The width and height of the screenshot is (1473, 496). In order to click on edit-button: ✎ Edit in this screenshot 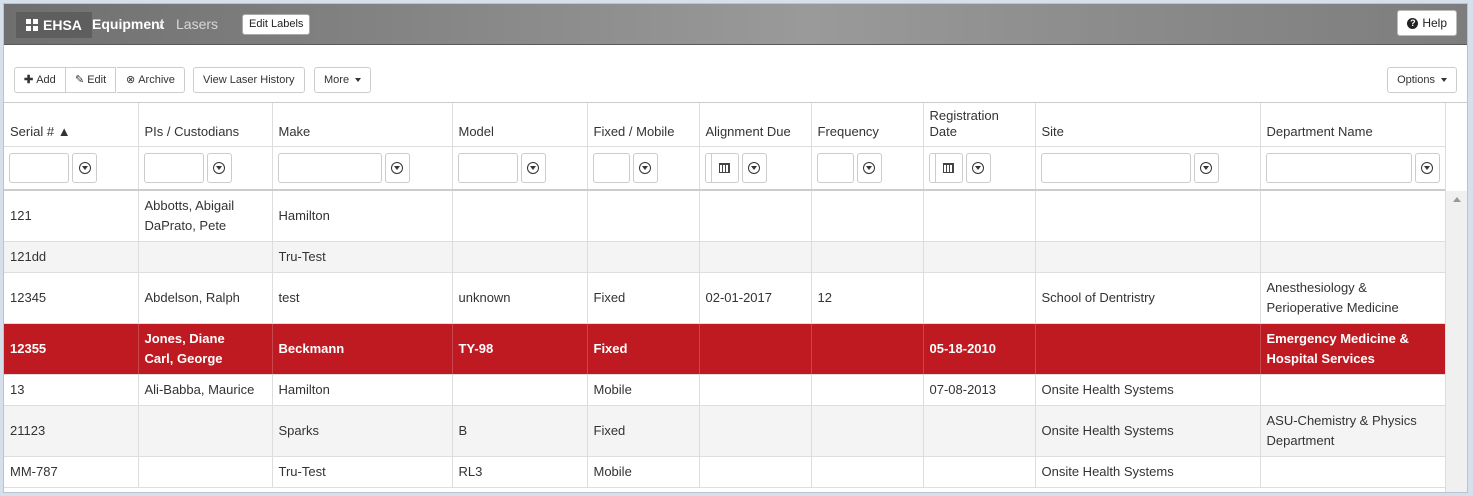, I will do `click(91, 80)`.